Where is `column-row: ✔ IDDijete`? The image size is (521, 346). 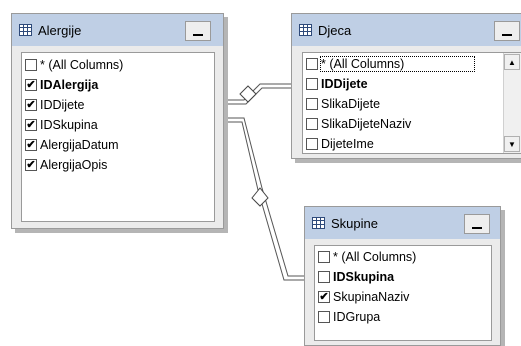
column-row: ✔ IDDijete is located at coordinates (54, 105).